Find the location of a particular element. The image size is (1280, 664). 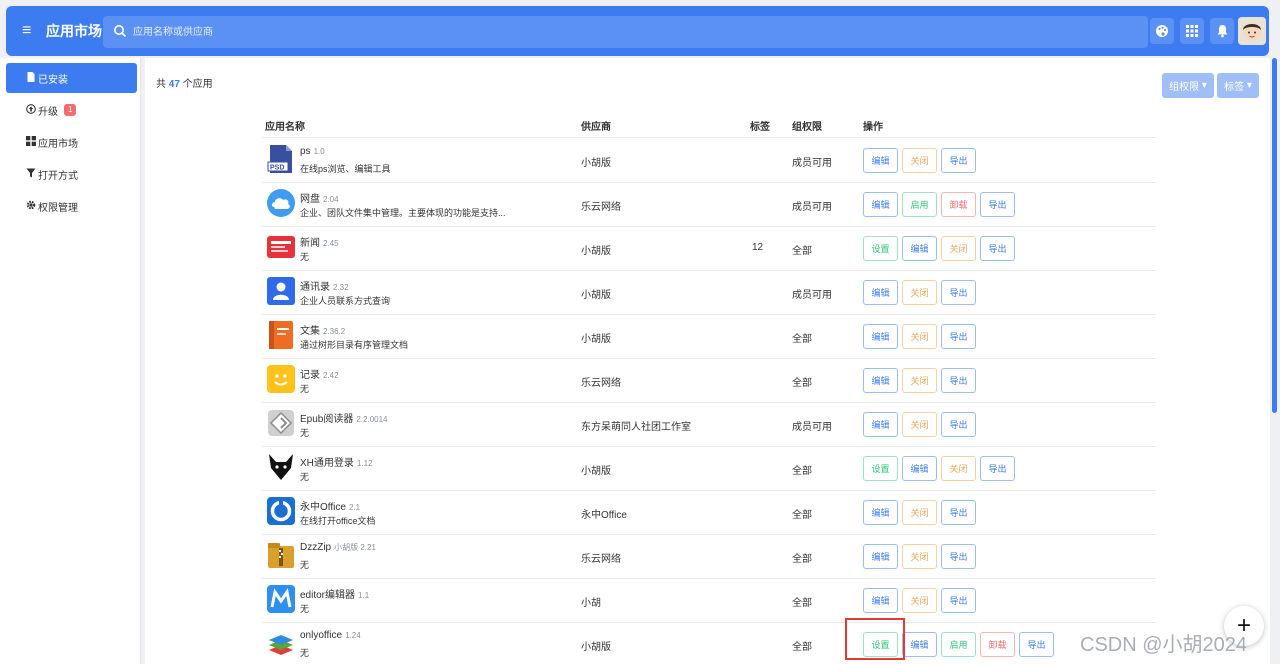

app-vendor: 东方呆萌同人社团工作室 is located at coordinates (636, 427).